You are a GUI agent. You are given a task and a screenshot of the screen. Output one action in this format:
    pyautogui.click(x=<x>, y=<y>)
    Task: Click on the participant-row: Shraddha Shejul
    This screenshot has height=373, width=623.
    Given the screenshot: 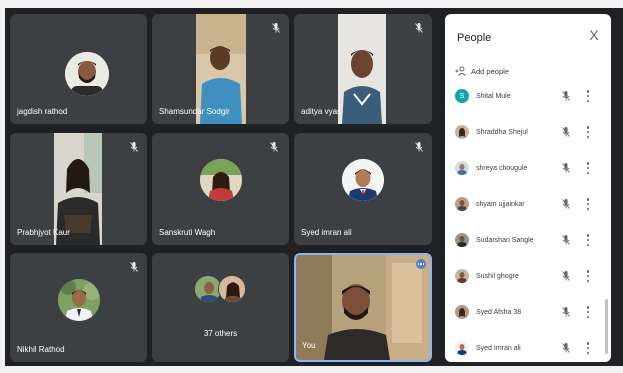 What is the action you would take?
    pyautogui.click(x=528, y=132)
    